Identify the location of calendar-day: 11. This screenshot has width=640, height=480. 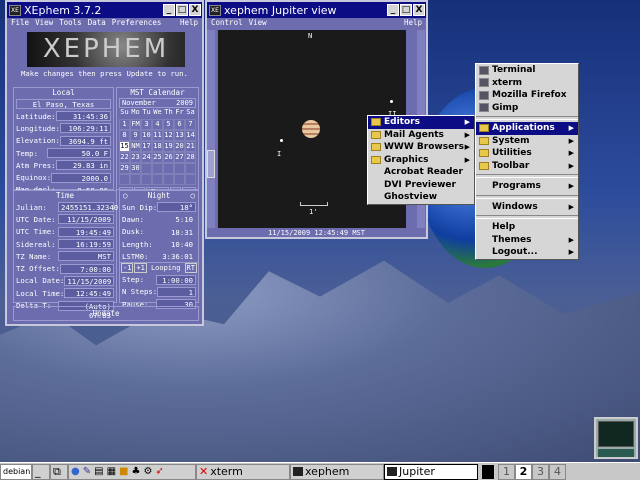
(157, 135).